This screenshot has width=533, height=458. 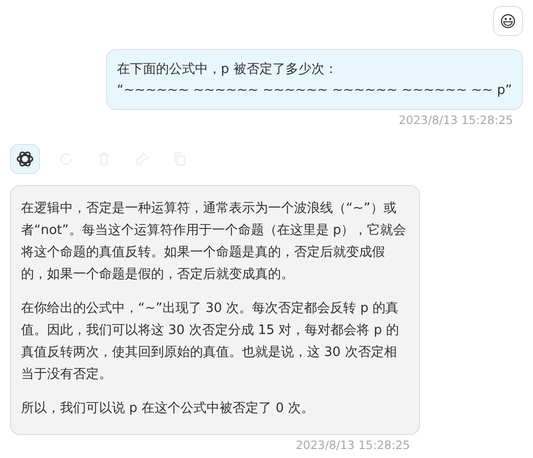 What do you see at coordinates (314, 79) in the screenshot?
I see `user-message: 在下面的公式中，p 被否定了多少次： “~~~~~~ ~~~~~~ ~~~~~~ ~~~~~~ ~~~~~~ ~~ p”` at bounding box center [314, 79].